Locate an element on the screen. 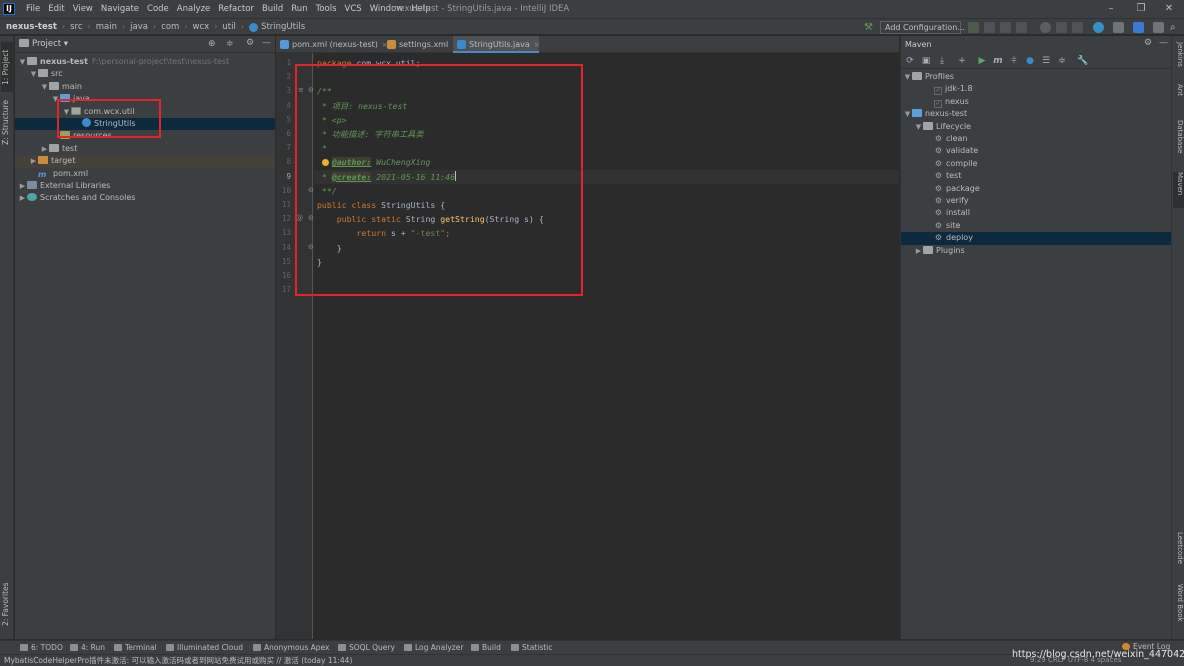 The image size is (1184, 666). project-tool-tab: 1: Project is located at coordinates (7, 67).